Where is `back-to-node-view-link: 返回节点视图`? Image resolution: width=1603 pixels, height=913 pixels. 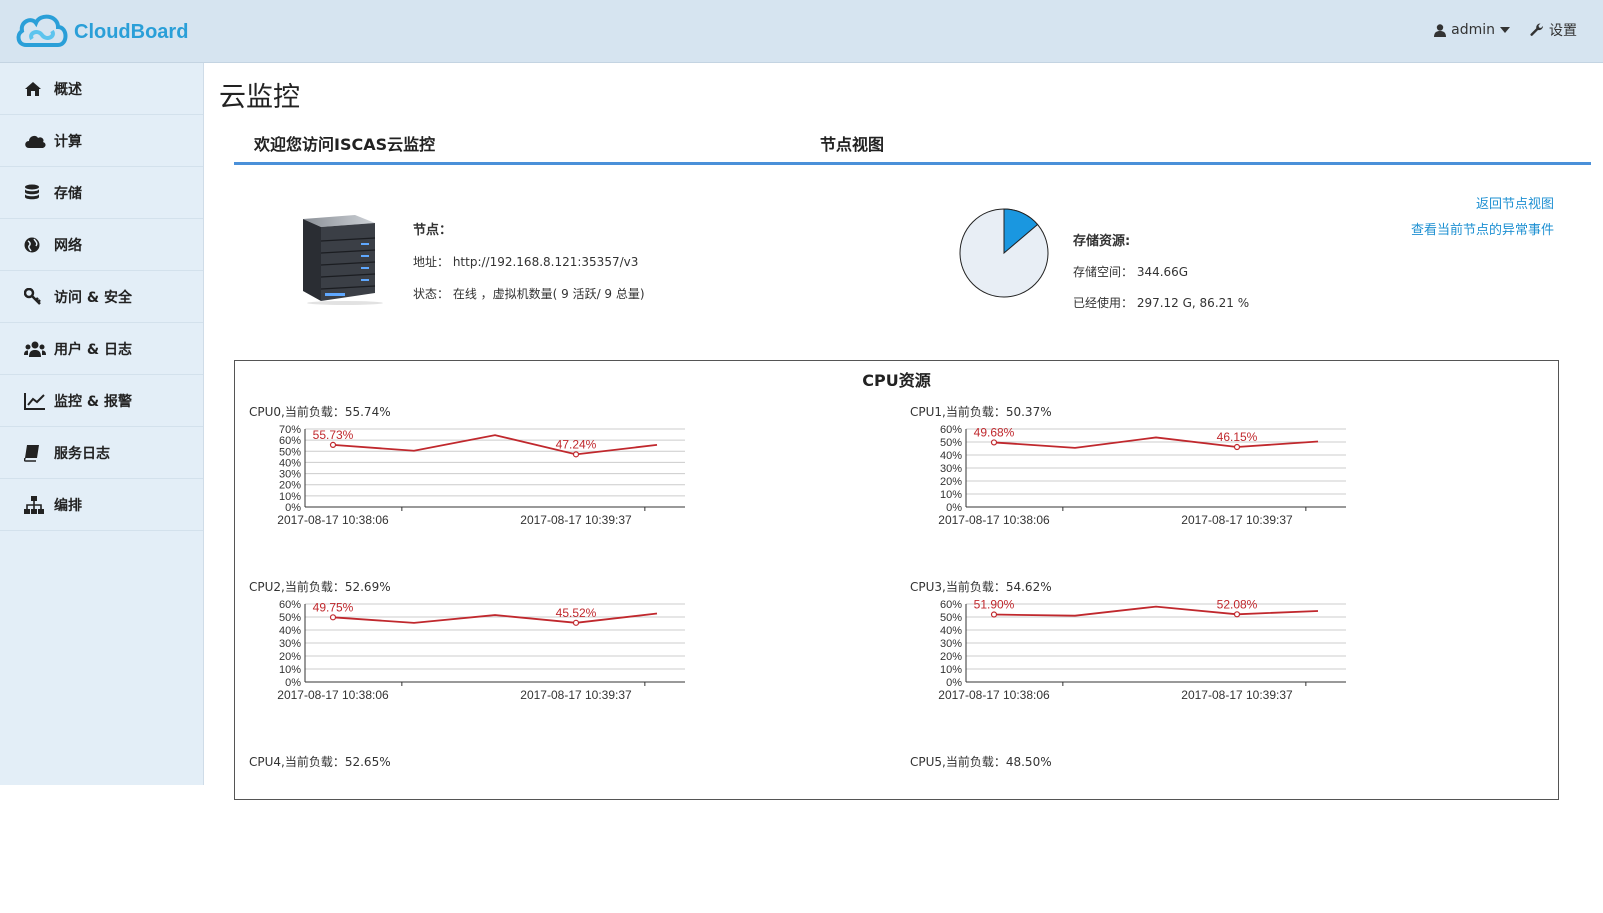 back-to-node-view-link: 返回节点视图 is located at coordinates (1482, 202).